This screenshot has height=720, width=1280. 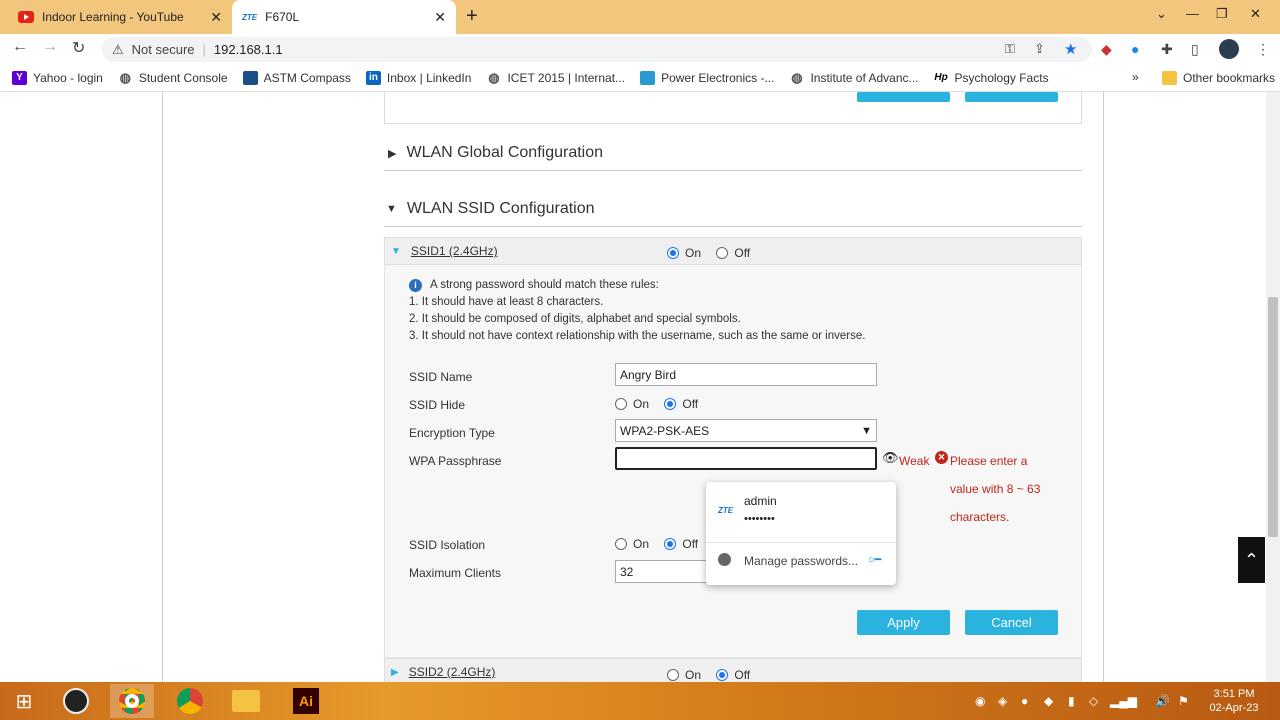 What do you see at coordinates (1048, 701) in the screenshot?
I see `tray-icon: ◆` at bounding box center [1048, 701].